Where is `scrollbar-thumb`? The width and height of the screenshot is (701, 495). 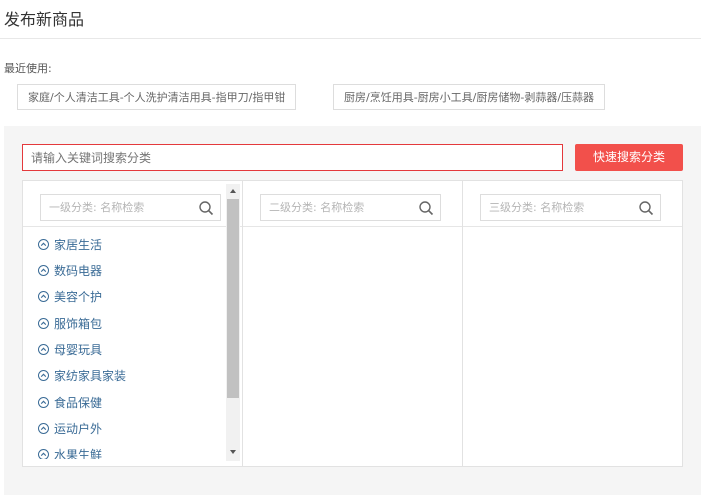
scrollbar-thumb is located at coordinates (233, 298).